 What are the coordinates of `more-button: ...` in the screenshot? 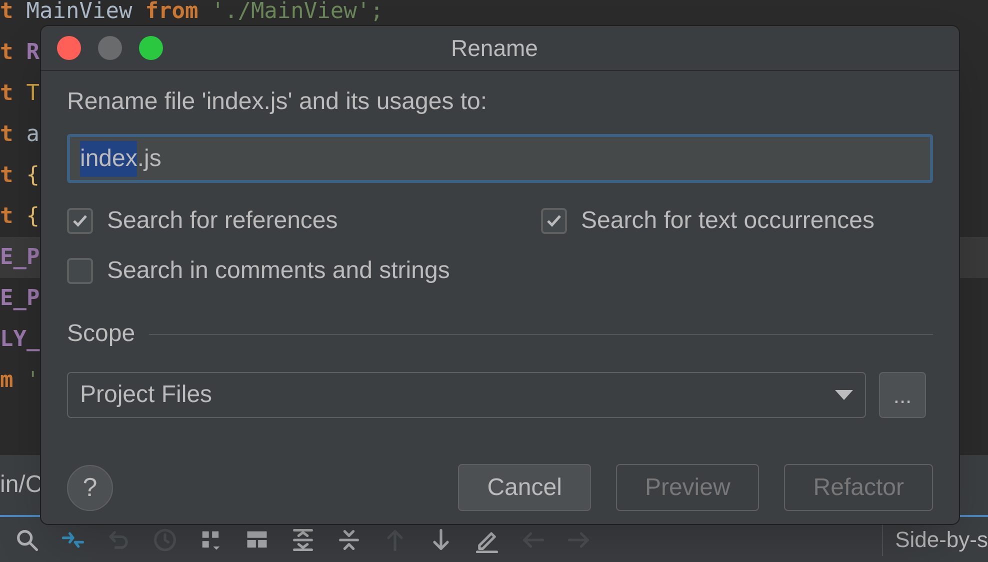 It's located at (902, 395).